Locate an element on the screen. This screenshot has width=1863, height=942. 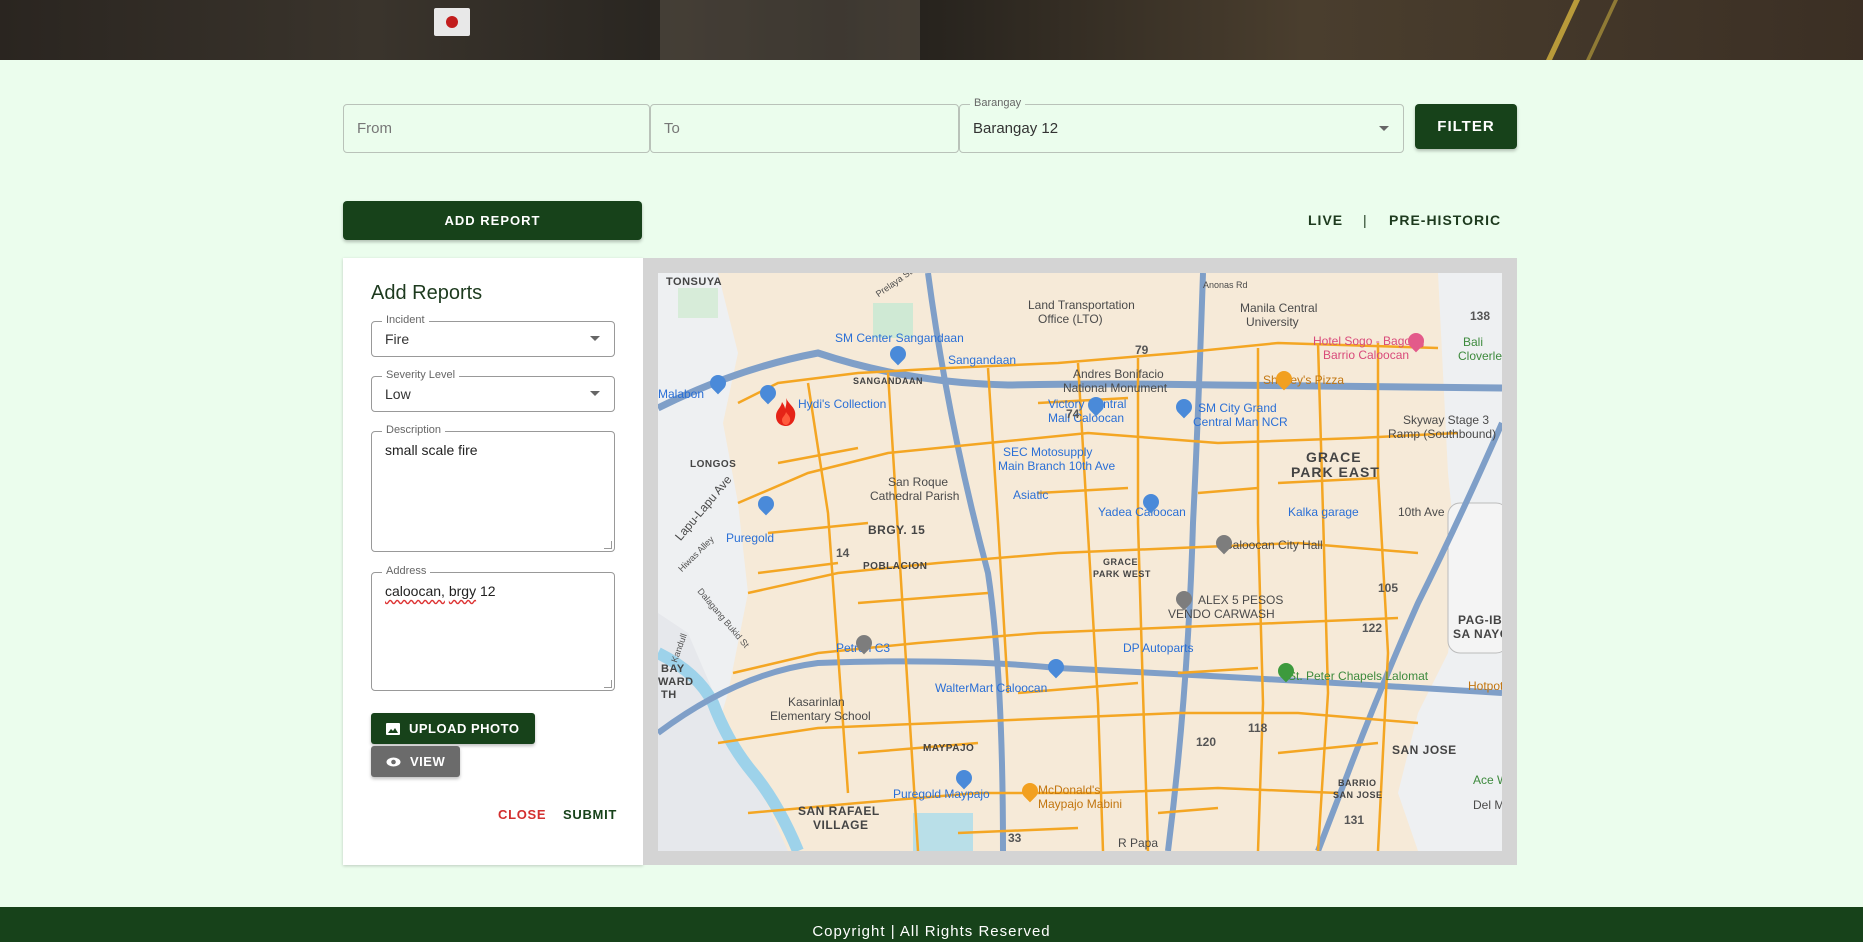
map-label-hydis: Hydi's Collection is located at coordinates (842, 404).